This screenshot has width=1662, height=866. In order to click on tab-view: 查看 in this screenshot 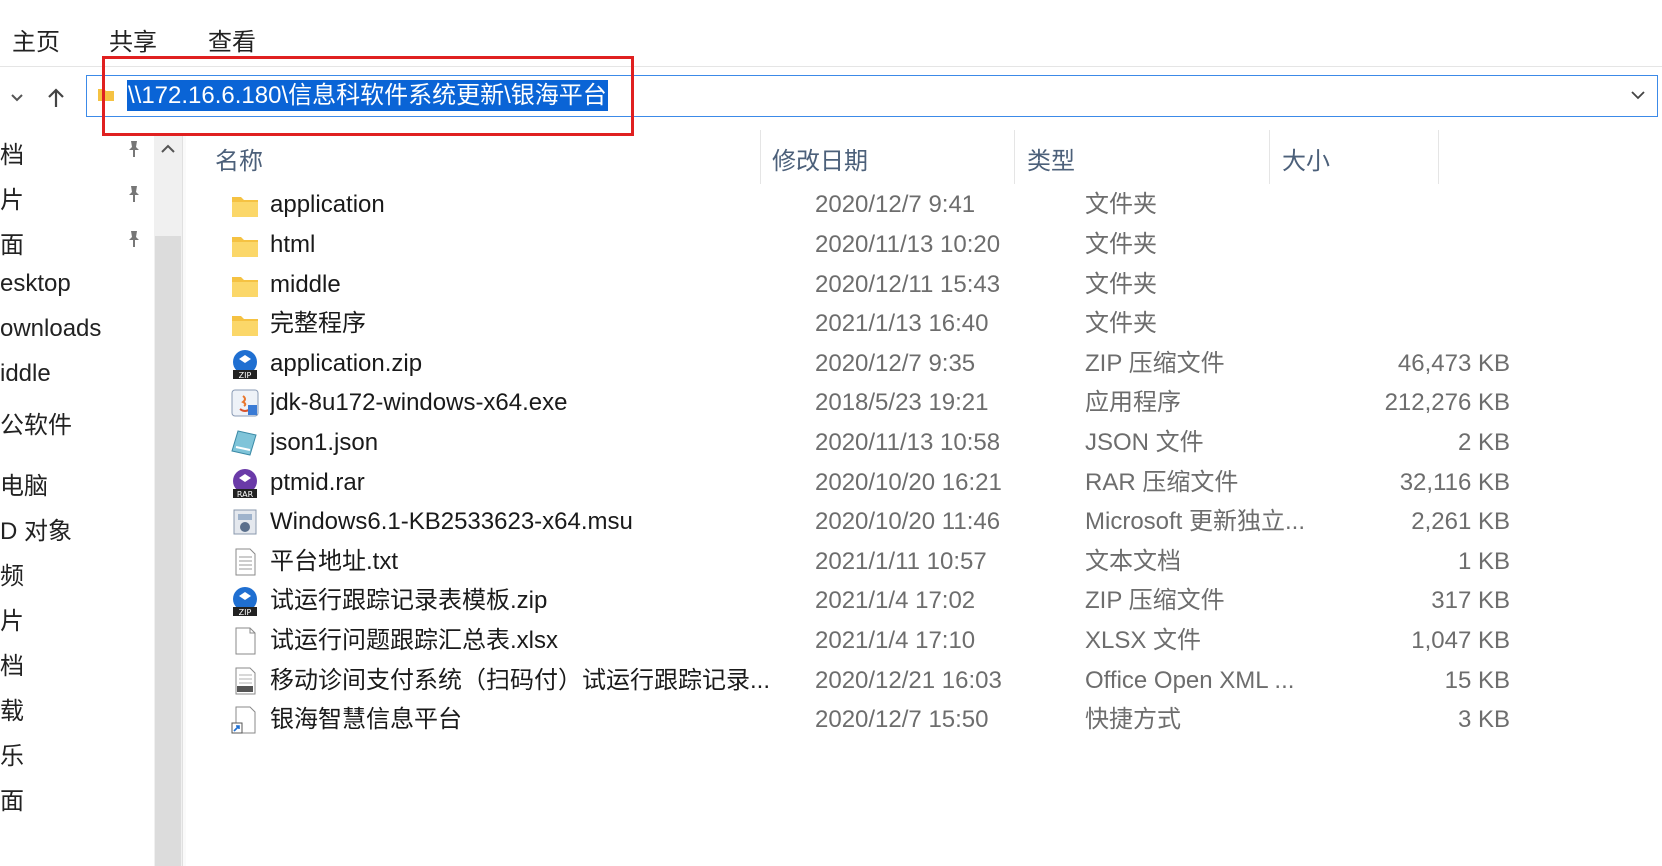, I will do `click(232, 39)`.